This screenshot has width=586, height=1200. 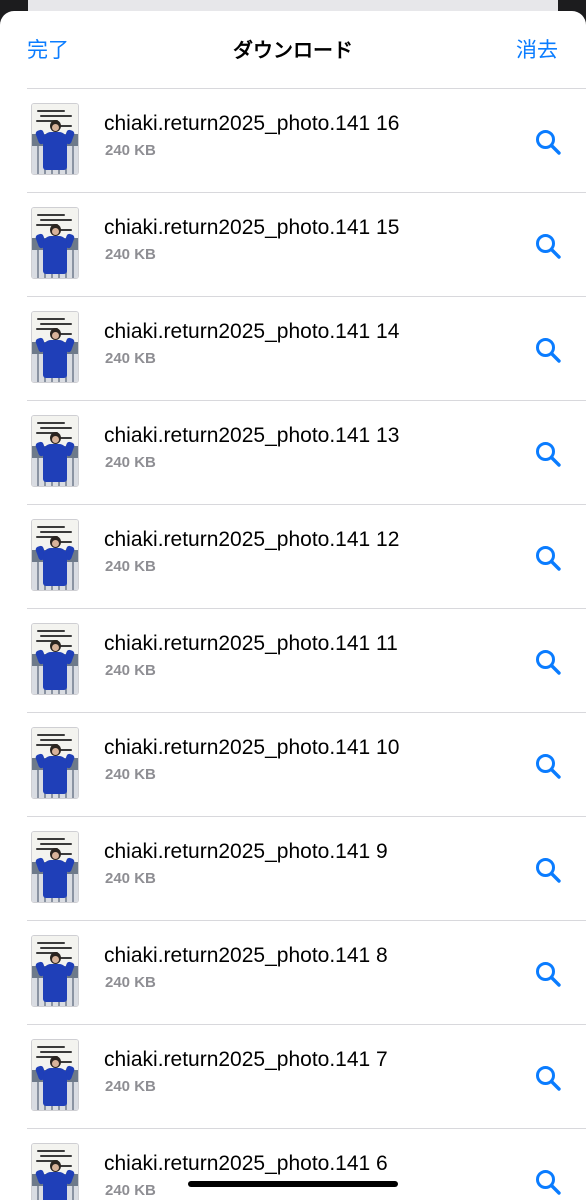 What do you see at coordinates (537, 51) in the screenshot?
I see `clear-button: 消去` at bounding box center [537, 51].